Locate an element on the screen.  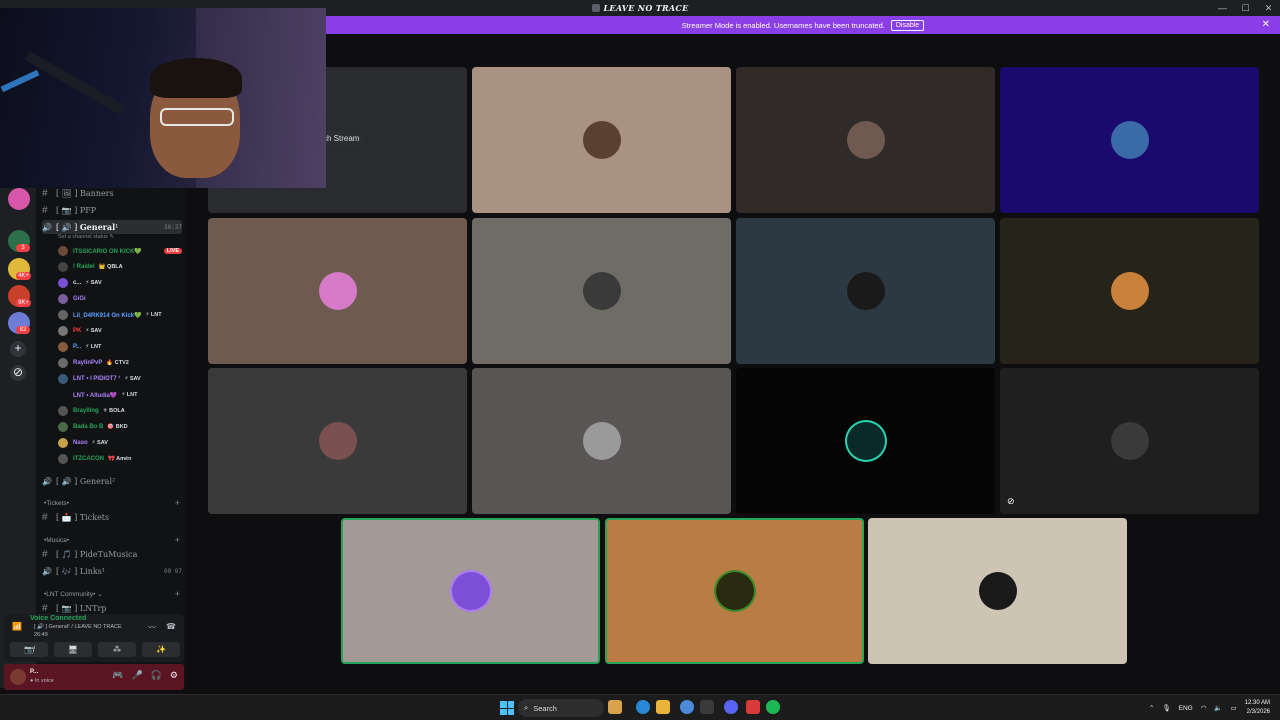
wifi-icon: ◠ is located at coordinates (1204, 708).